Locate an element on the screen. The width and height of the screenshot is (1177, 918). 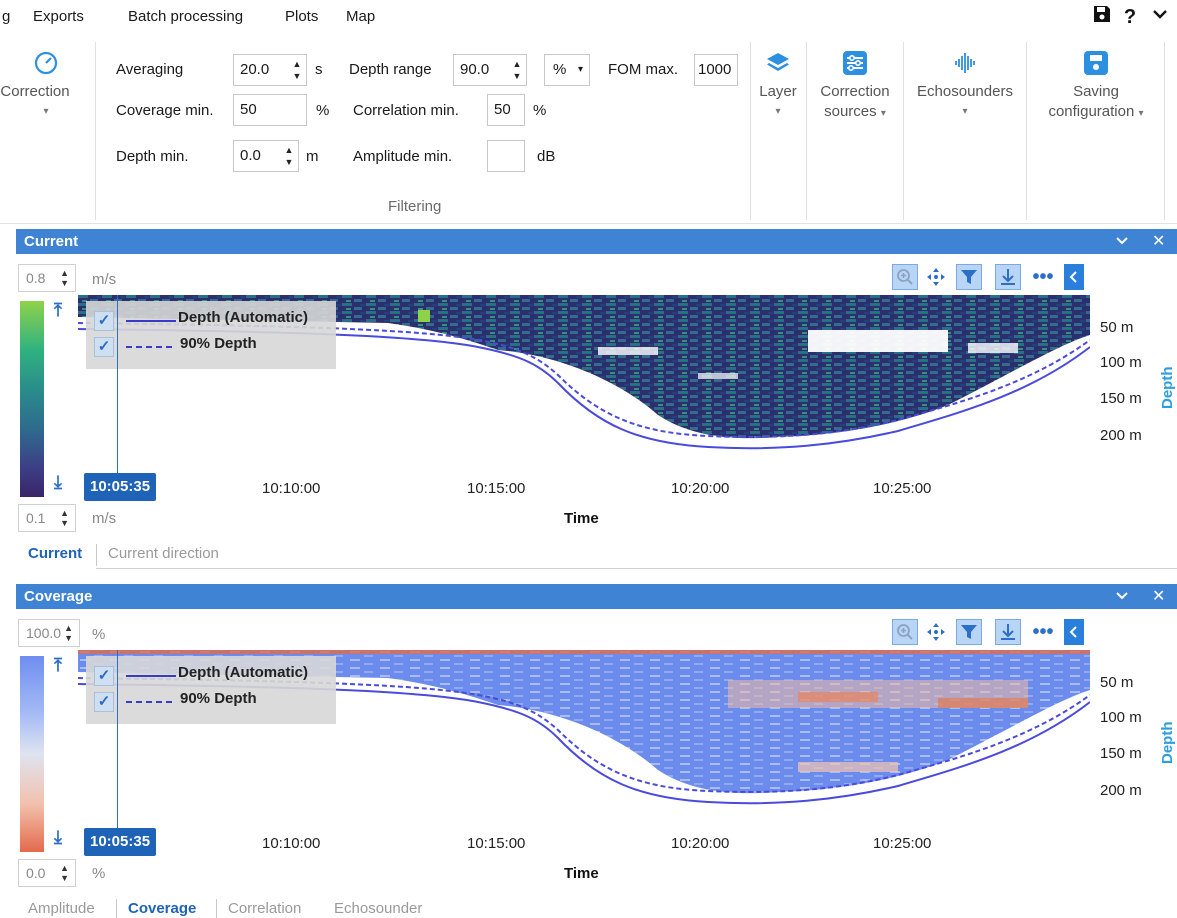
echosounders-label: Echosounders is located at coordinates (965, 91).